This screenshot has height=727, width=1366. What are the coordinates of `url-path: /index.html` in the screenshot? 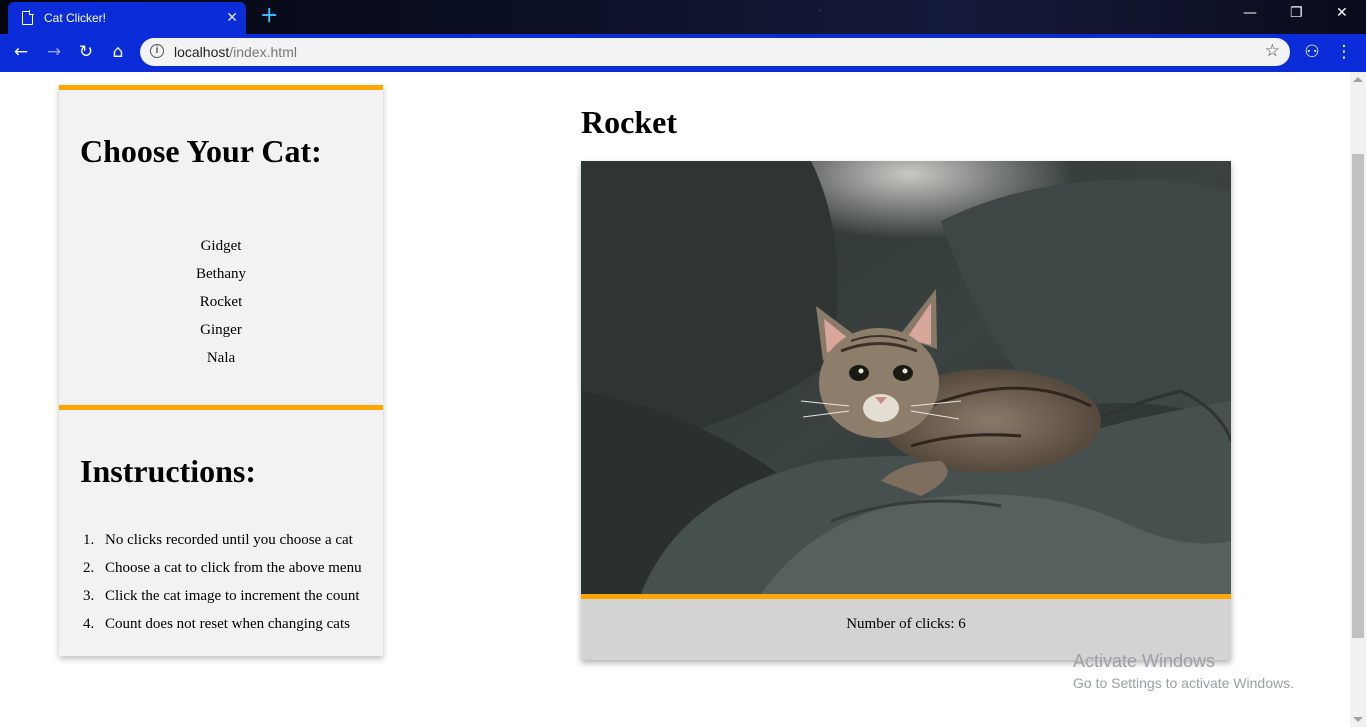 It's located at (263, 52).